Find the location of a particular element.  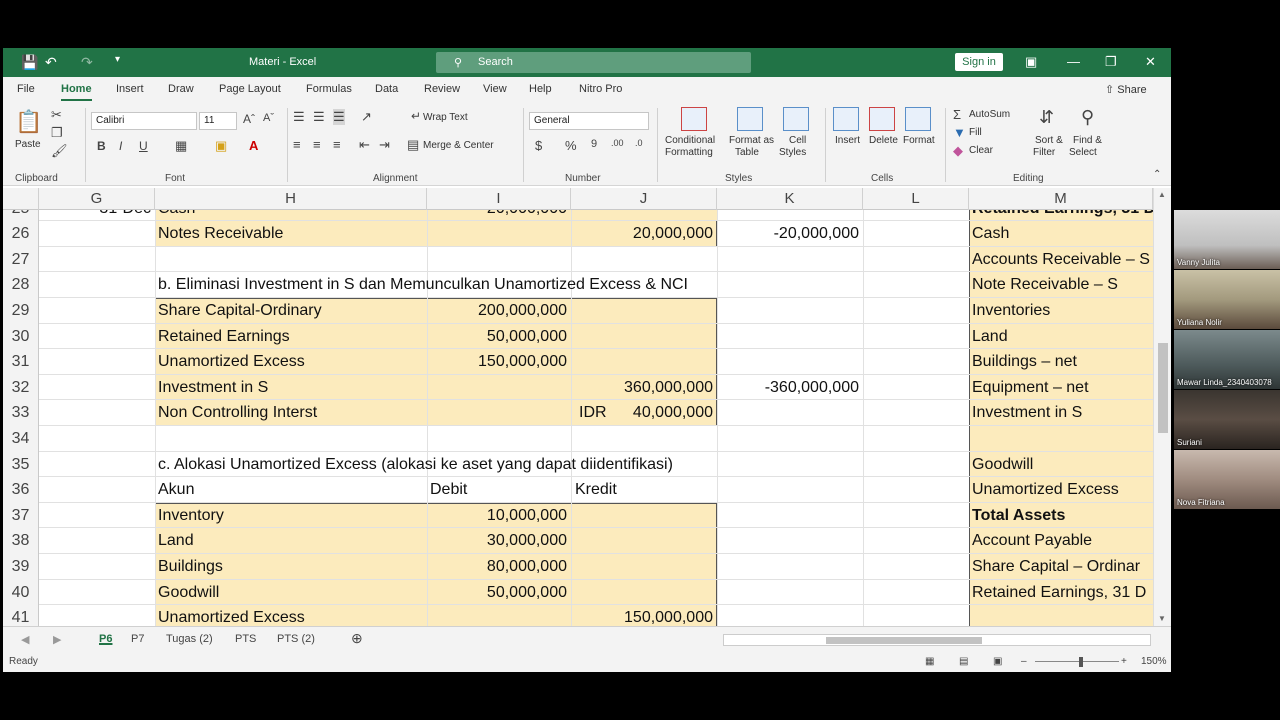

column-header-l: L is located at coordinates (916, 199).